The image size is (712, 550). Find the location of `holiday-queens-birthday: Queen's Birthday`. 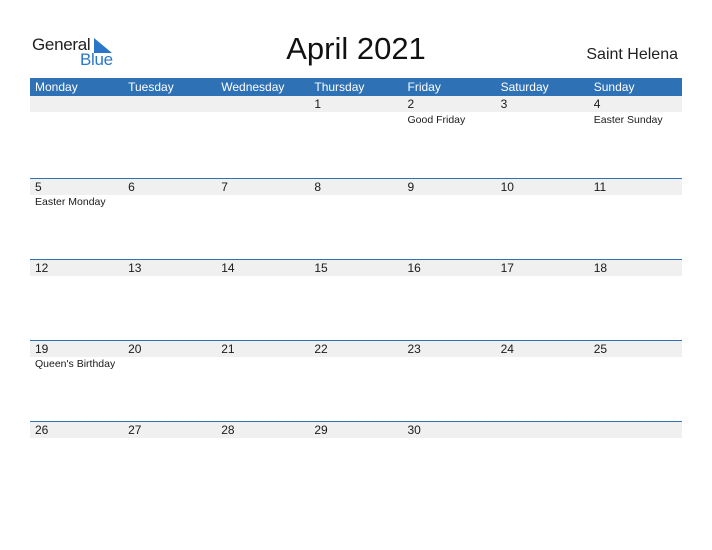

holiday-queens-birthday: Queen's Birthday is located at coordinates (75, 364).